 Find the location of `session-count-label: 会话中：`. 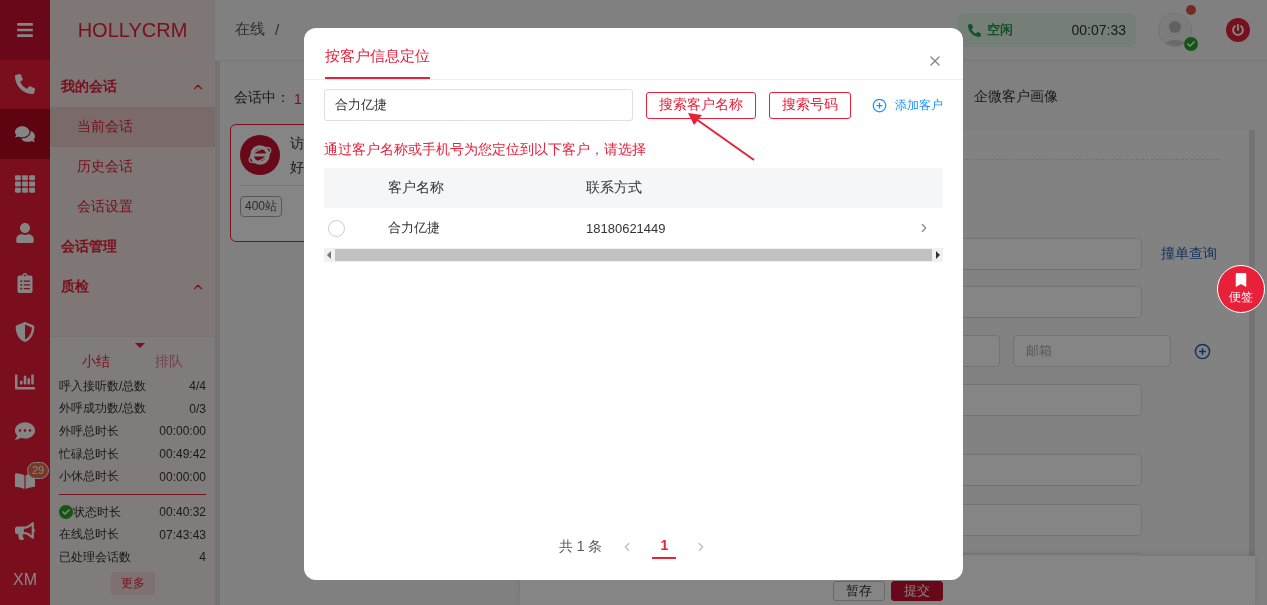

session-count-label: 会话中： is located at coordinates (262, 98).